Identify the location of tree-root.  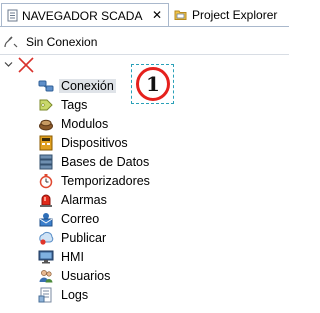
(30, 65).